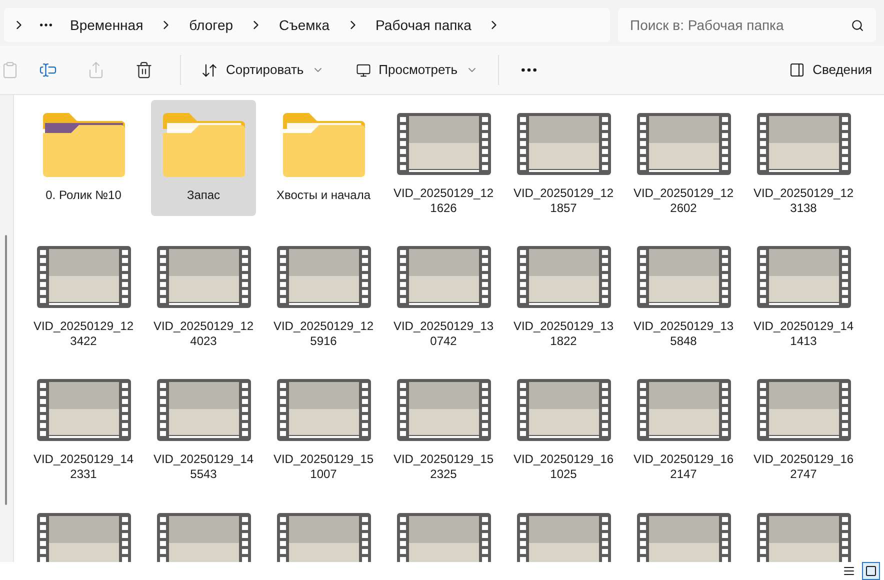  What do you see at coordinates (803, 158) in the screenshot?
I see `file-tile: VID_20250129_123138` at bounding box center [803, 158].